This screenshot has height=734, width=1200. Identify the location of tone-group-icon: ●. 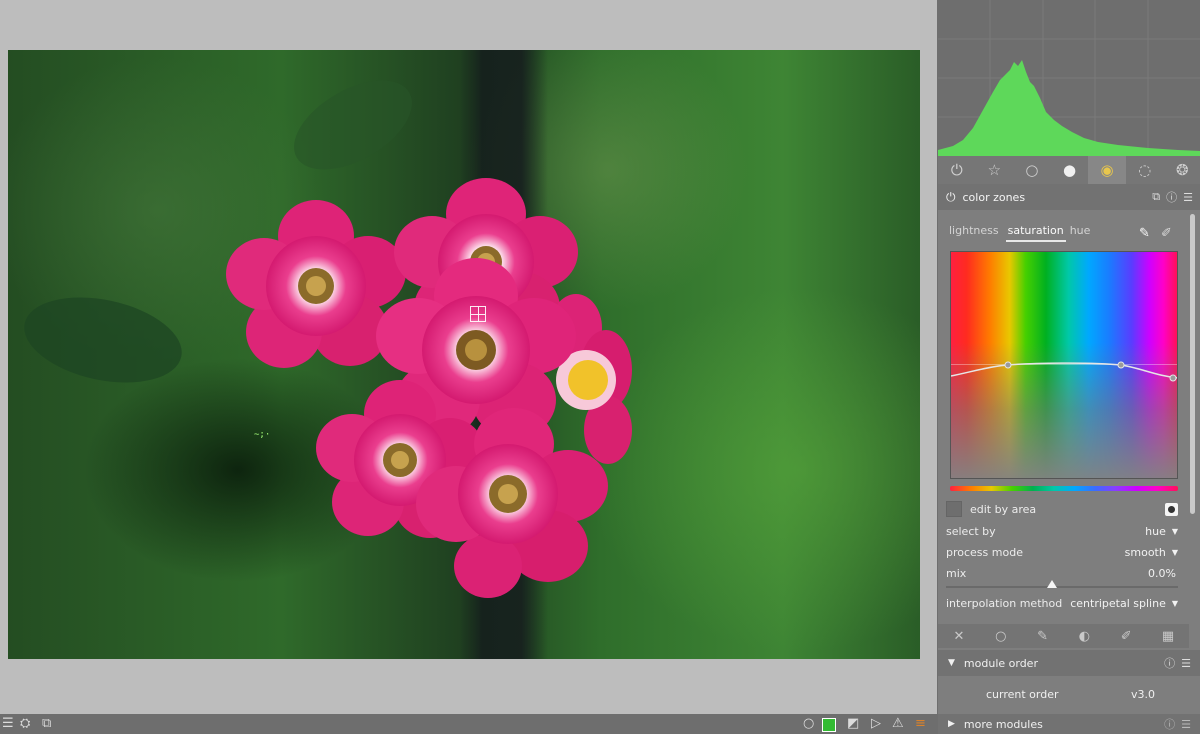
(1070, 170).